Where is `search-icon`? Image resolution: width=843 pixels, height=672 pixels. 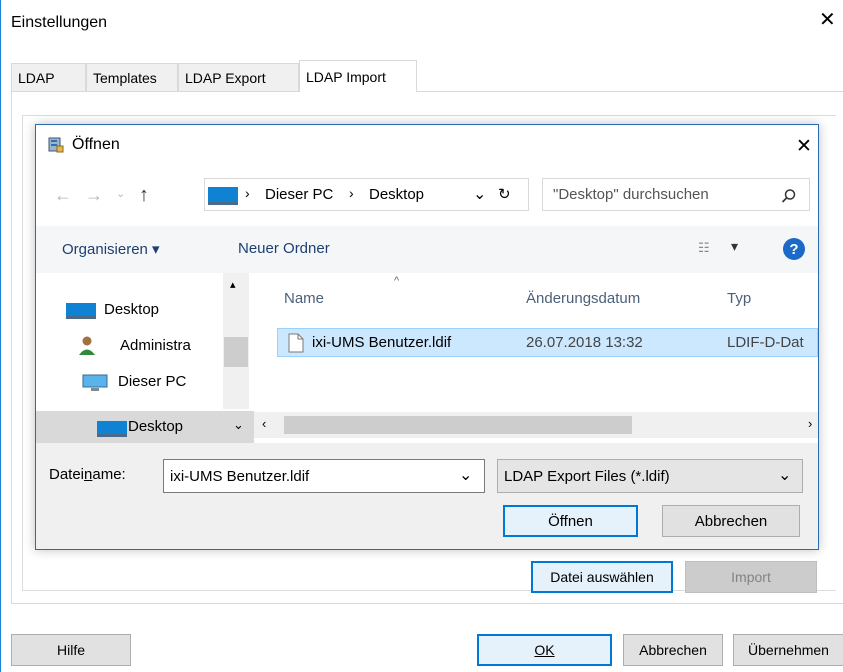 search-icon is located at coordinates (789, 196).